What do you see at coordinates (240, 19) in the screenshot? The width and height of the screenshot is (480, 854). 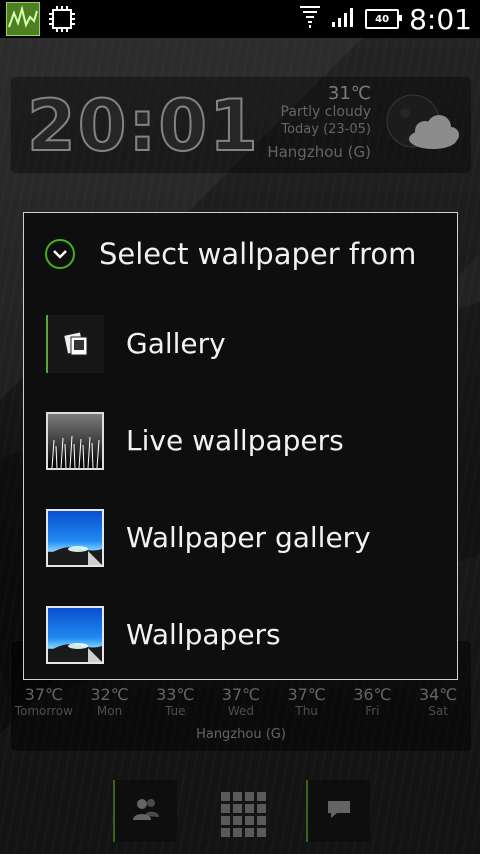 I see `status-bar: 40 8:01` at bounding box center [240, 19].